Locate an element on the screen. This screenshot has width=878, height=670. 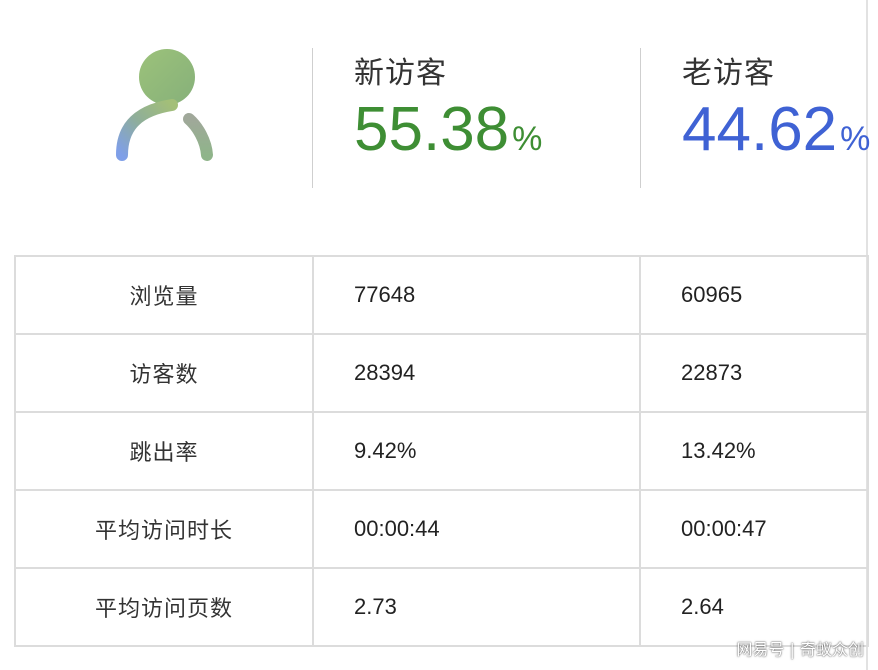
watermark: 网易号 | 奇蚁众创 is located at coordinates (800, 649).